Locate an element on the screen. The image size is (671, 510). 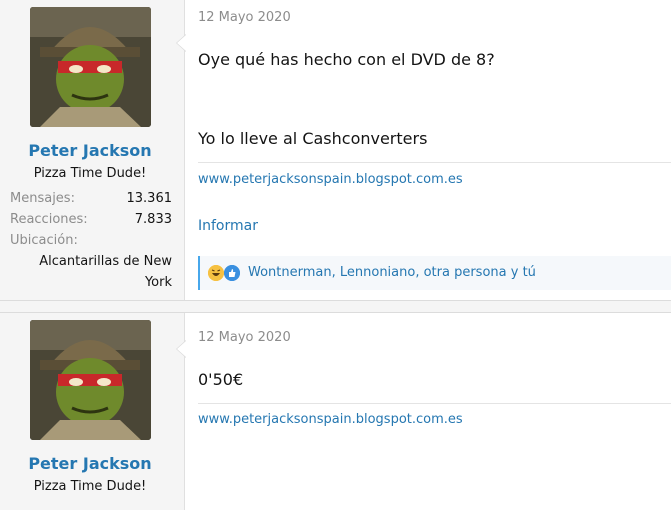
stat-reactions: Reacciones: 7.833 is located at coordinates (91, 219).